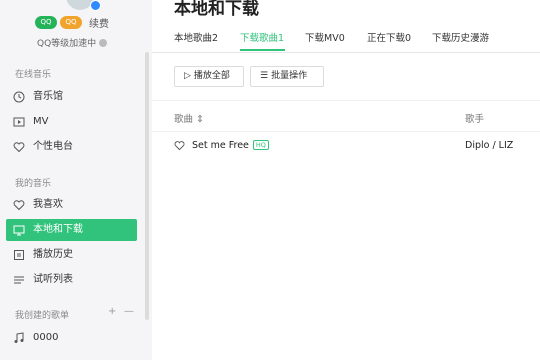 This screenshot has height=360, width=540. I want to click on clock-icon, so click(19, 255).